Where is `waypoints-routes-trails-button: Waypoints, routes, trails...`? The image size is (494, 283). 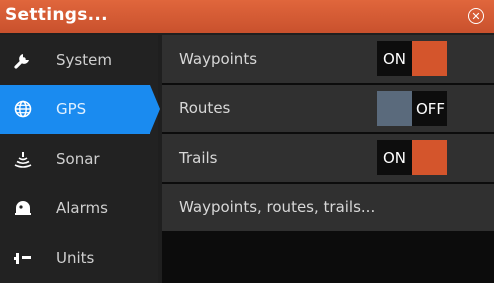 waypoints-routes-trails-button: Waypoints, routes, trails... is located at coordinates (328, 207).